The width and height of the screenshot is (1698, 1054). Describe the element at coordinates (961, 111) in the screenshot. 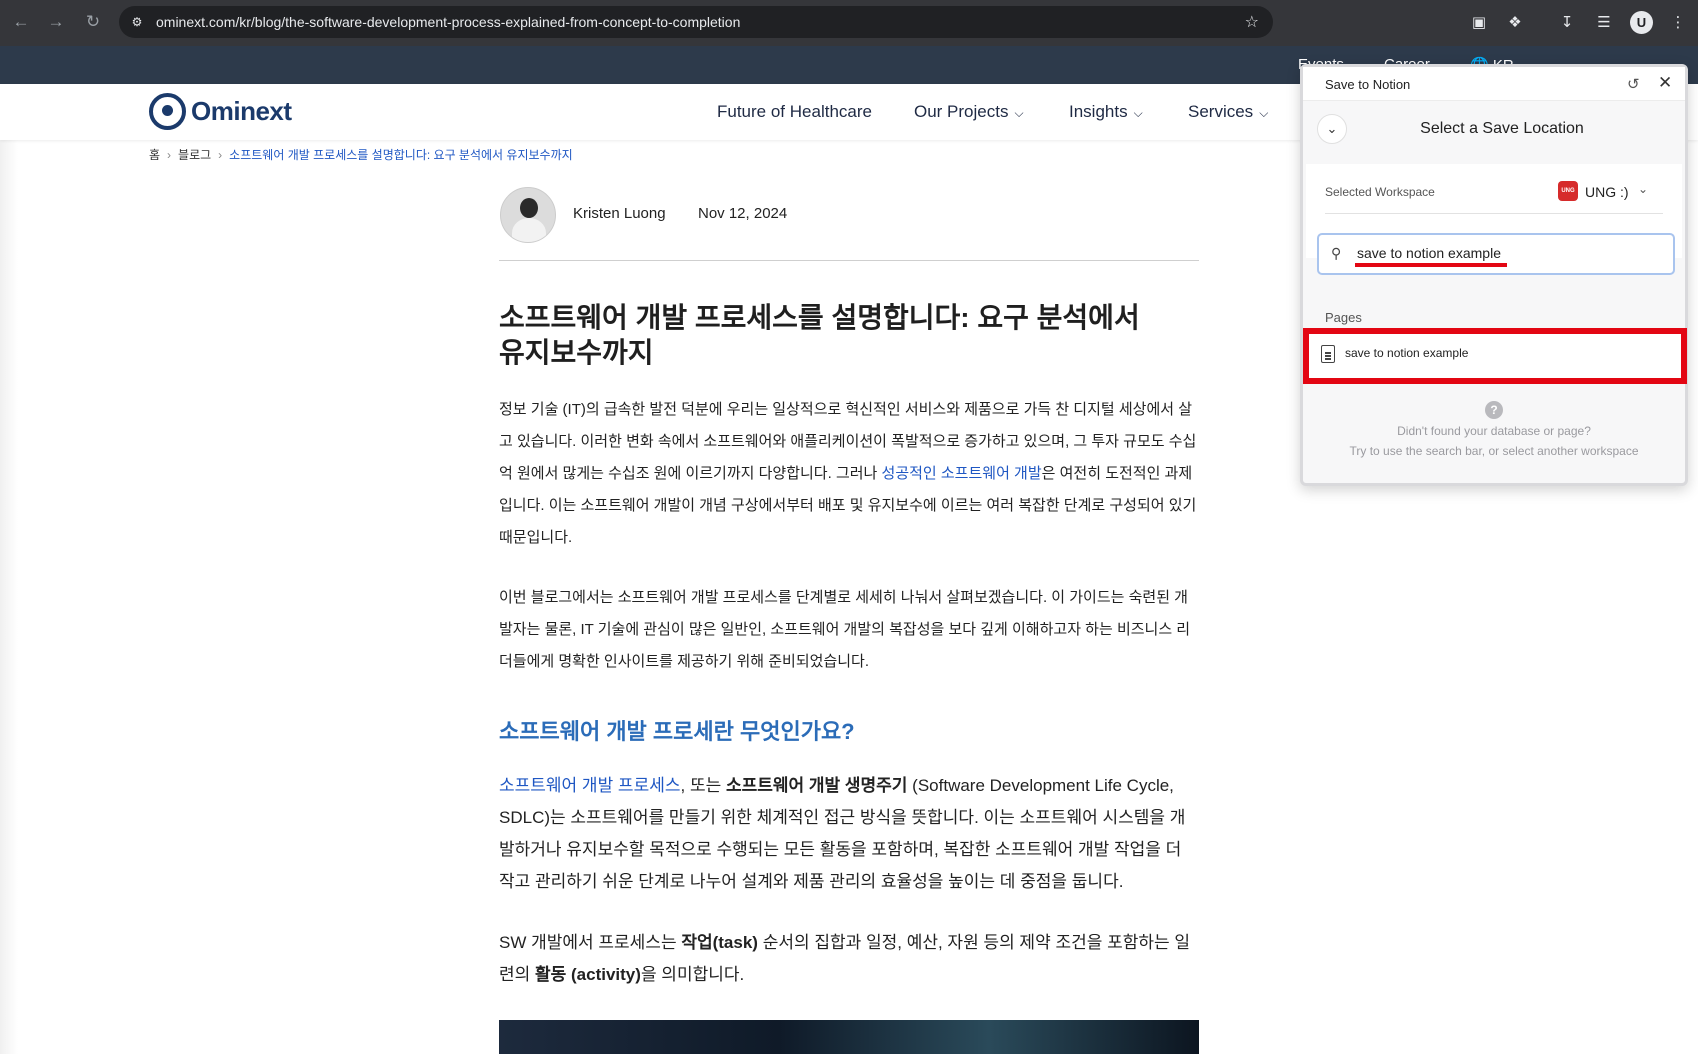

I see `nav-label: Our Projects` at that location.